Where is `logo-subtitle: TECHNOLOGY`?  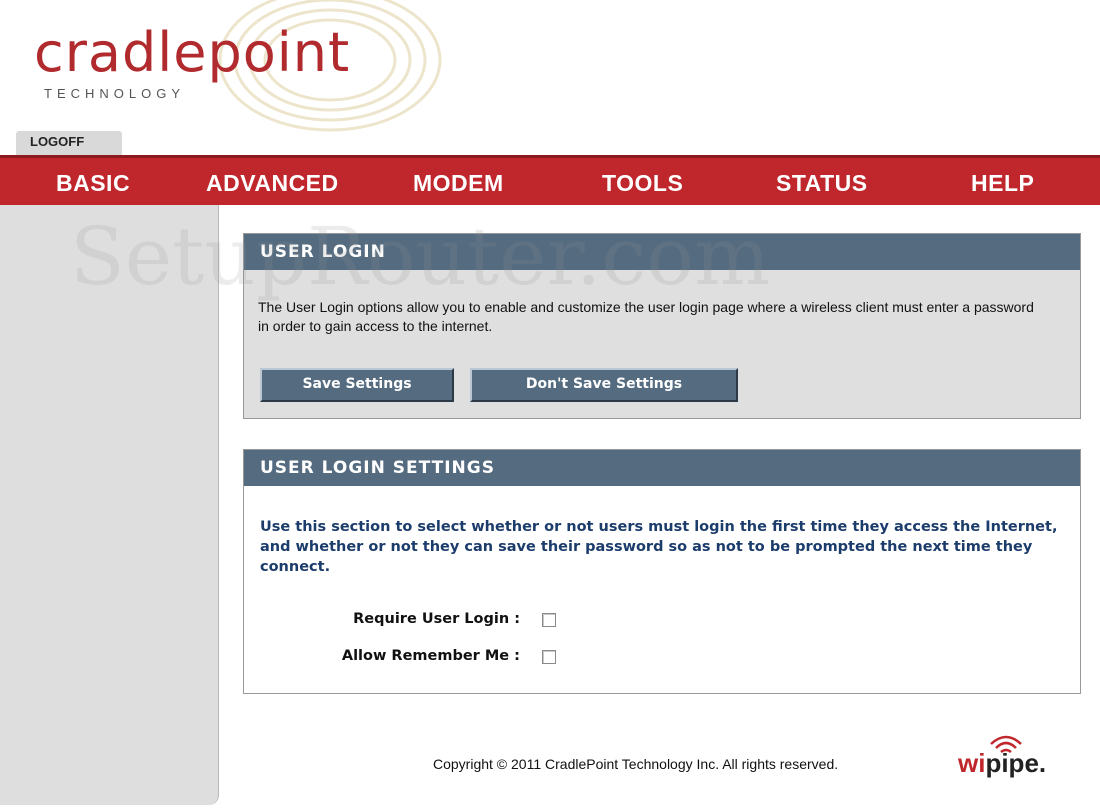
logo-subtitle: TECHNOLOGY is located at coordinates (115, 93).